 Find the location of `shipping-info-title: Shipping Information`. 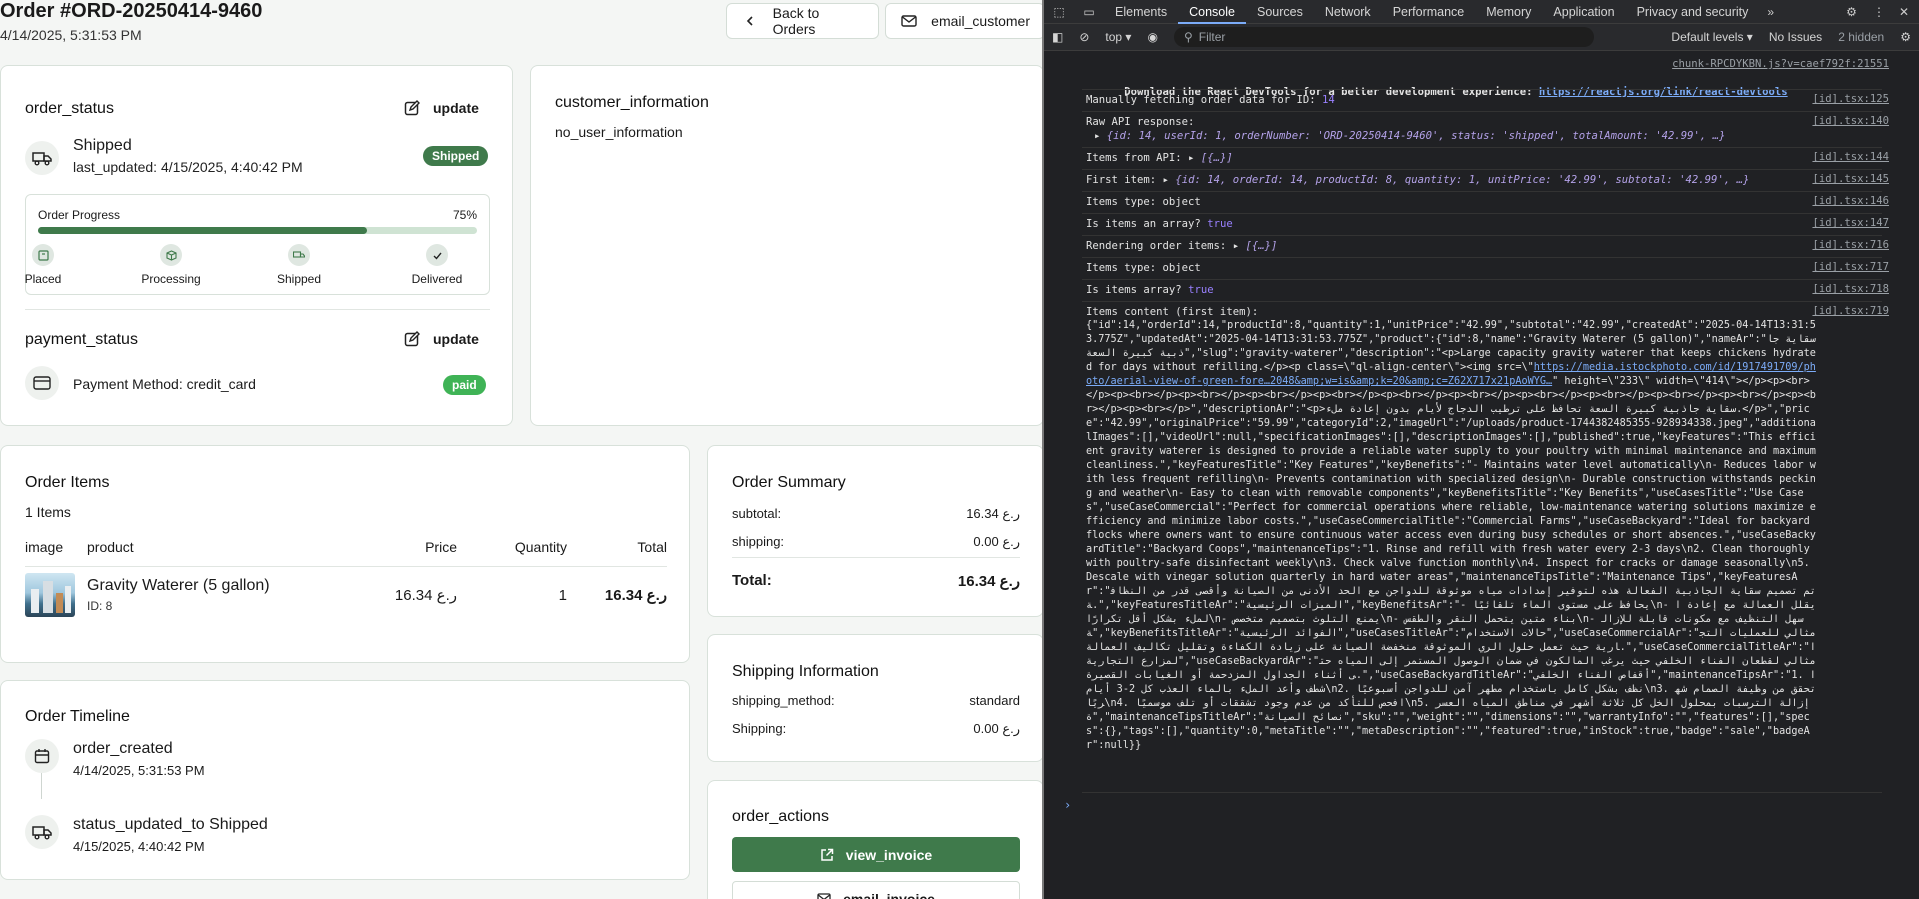

shipping-info-title: Shipping Information is located at coordinates (805, 671).